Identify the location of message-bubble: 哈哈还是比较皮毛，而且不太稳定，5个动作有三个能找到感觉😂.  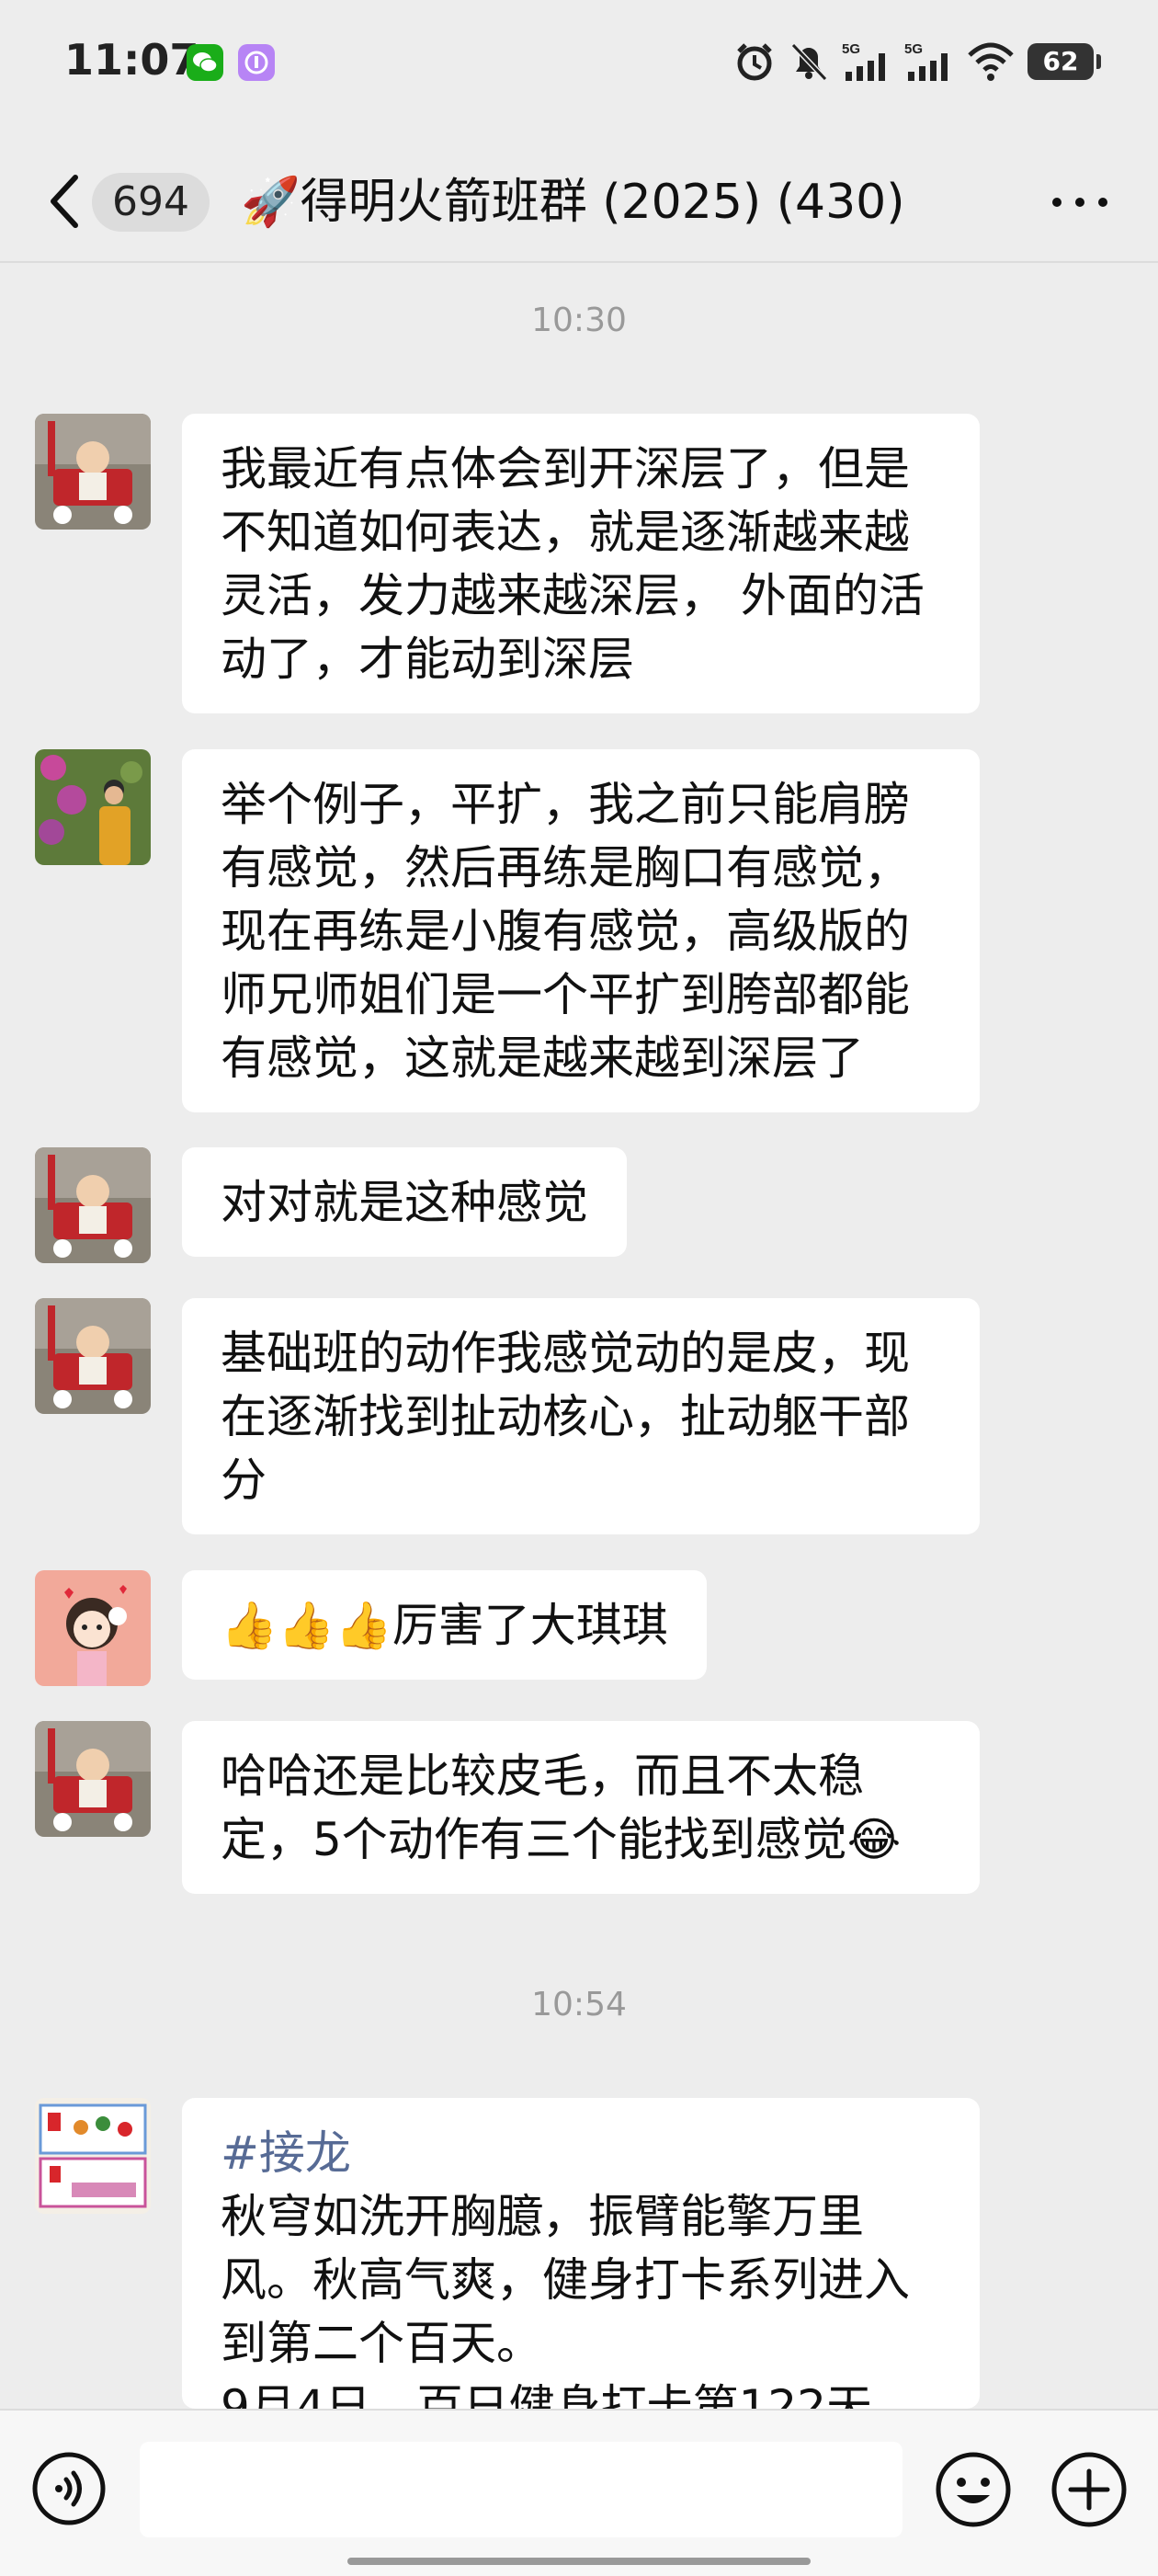
(581, 1807).